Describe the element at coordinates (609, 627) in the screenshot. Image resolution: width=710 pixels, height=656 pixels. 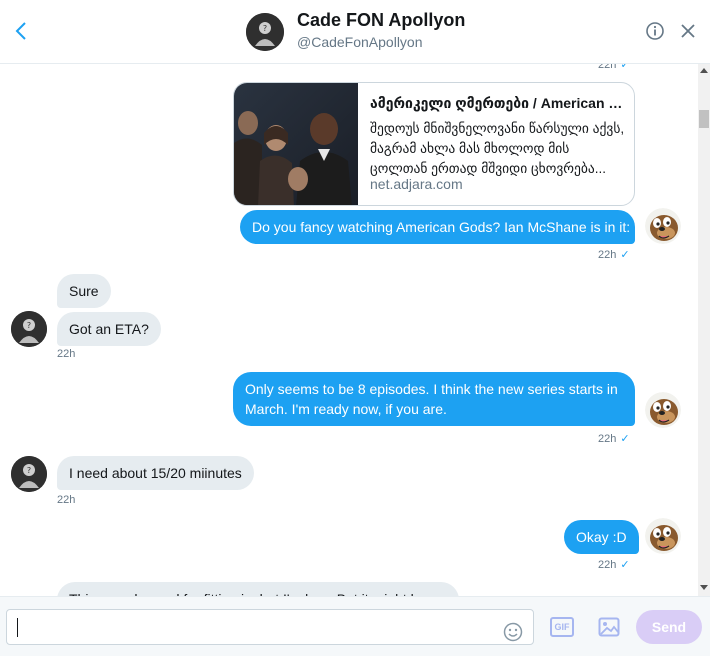
I see `image-icon` at that location.